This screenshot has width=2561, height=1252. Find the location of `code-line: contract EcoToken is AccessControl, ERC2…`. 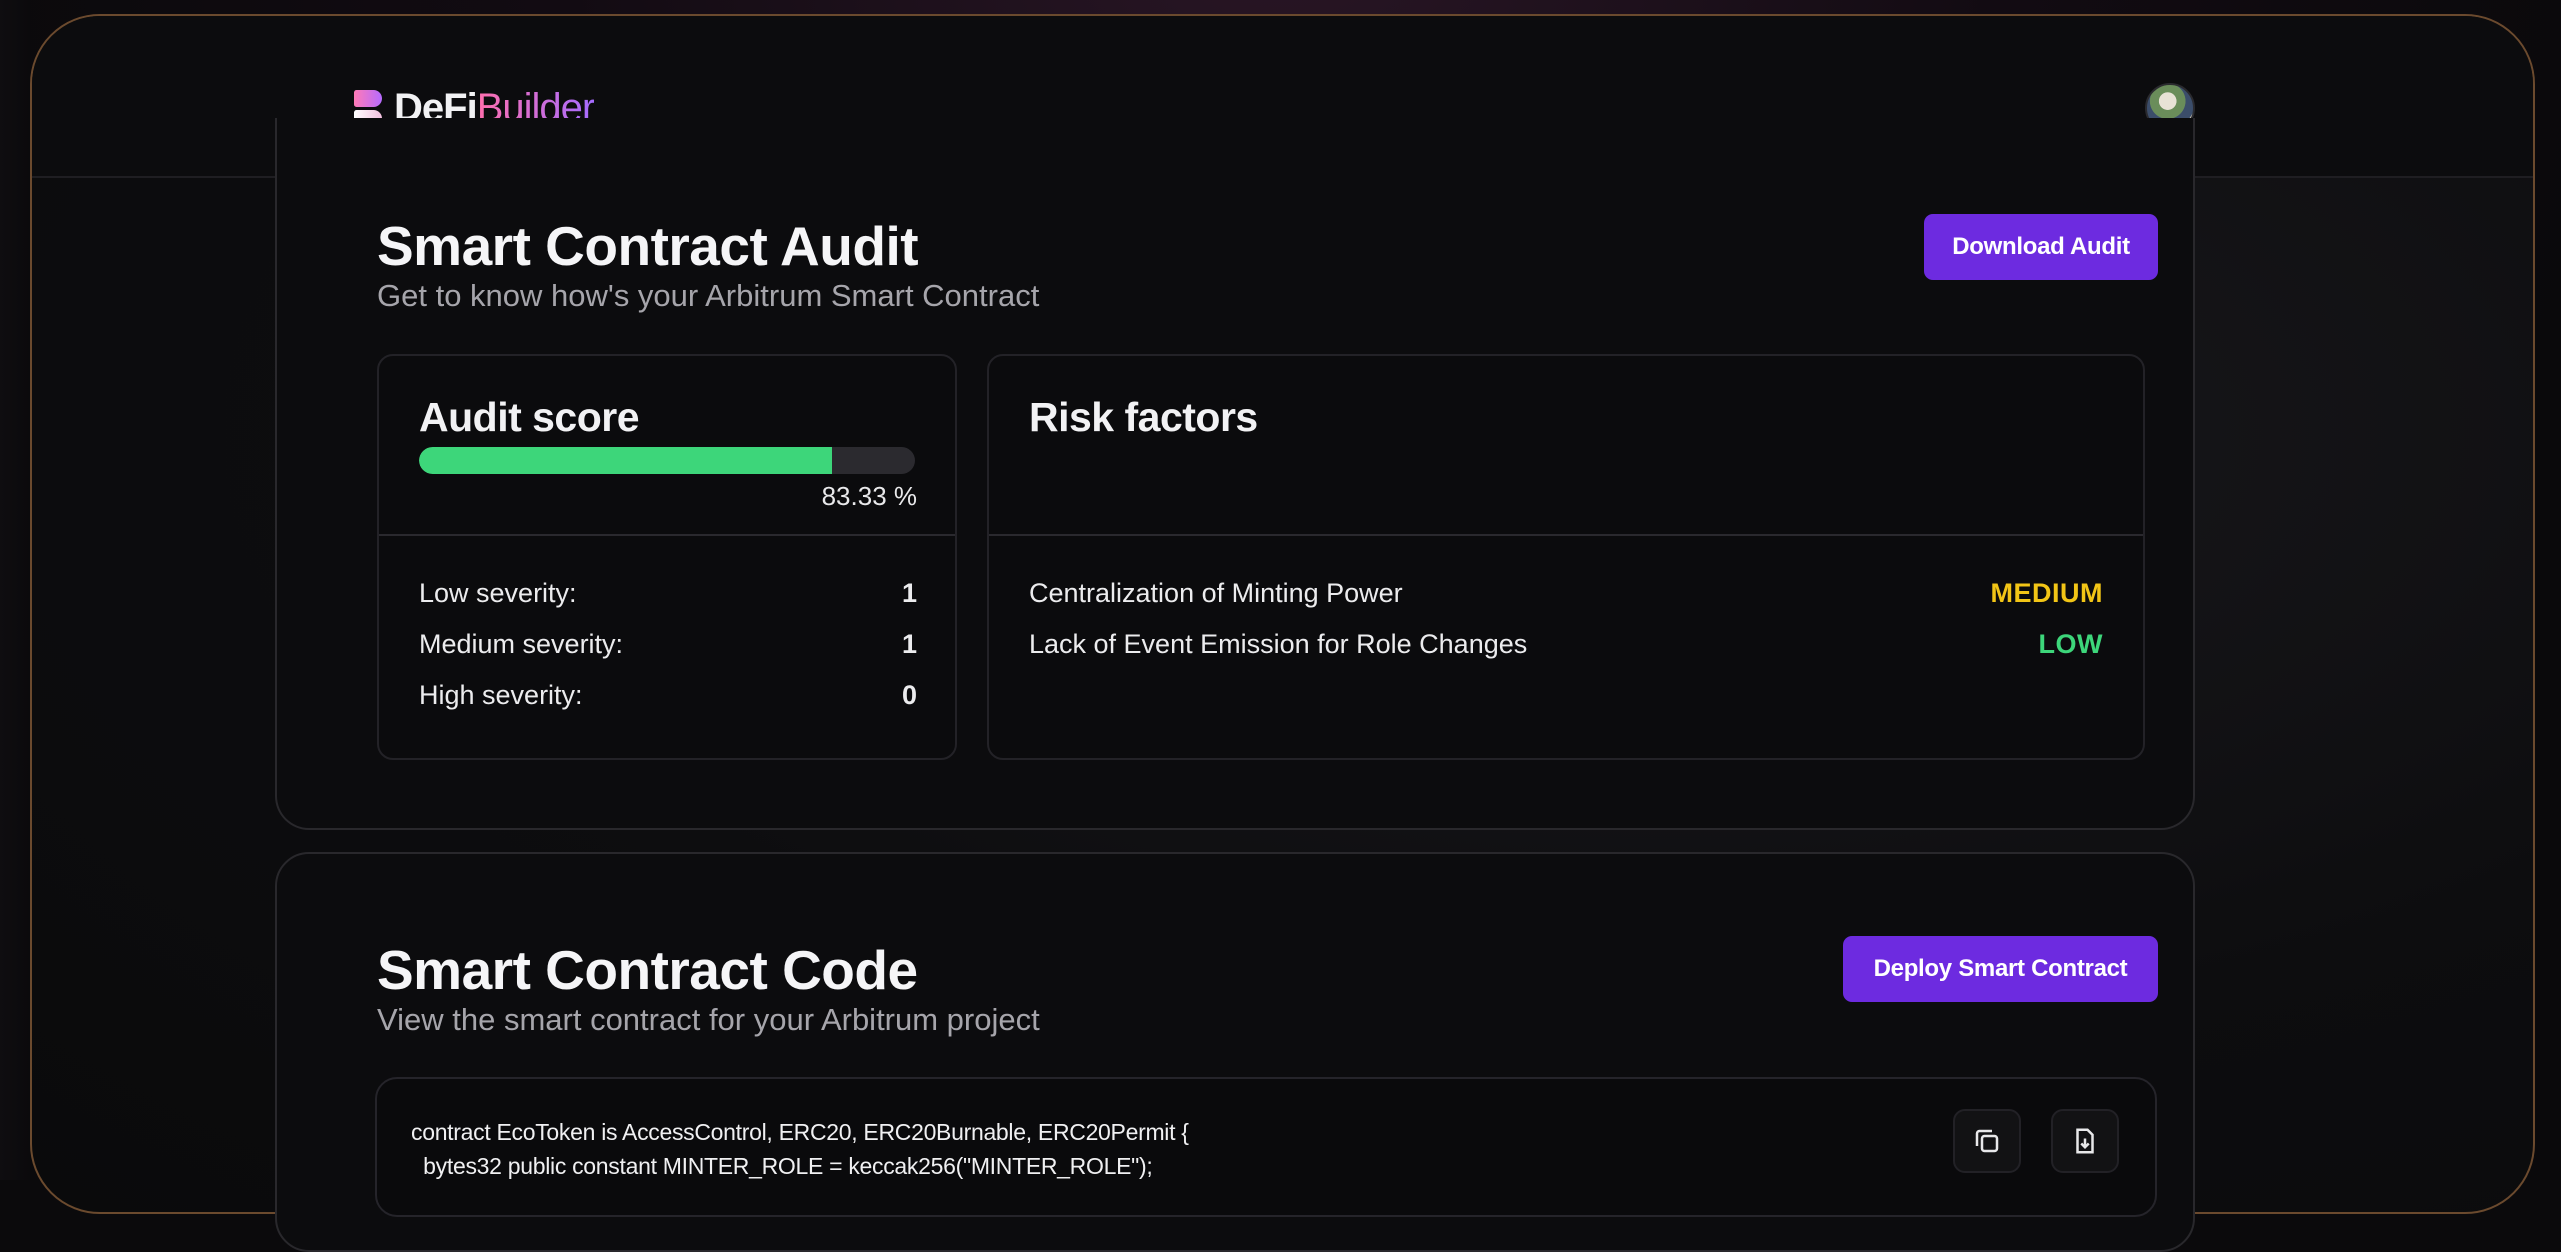

code-line: contract EcoToken is AccessControl, ERC2… is located at coordinates (800, 1132).